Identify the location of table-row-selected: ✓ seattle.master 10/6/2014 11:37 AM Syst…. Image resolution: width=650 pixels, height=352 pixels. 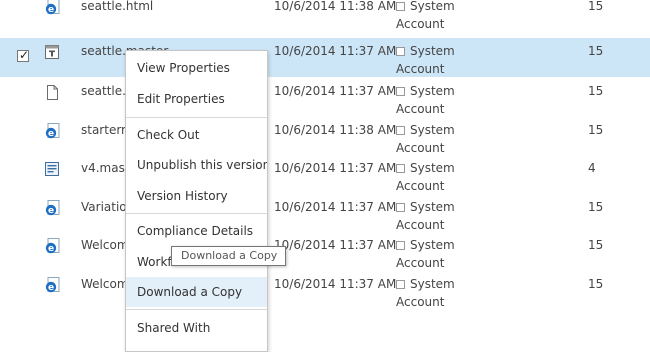
(325, 57).